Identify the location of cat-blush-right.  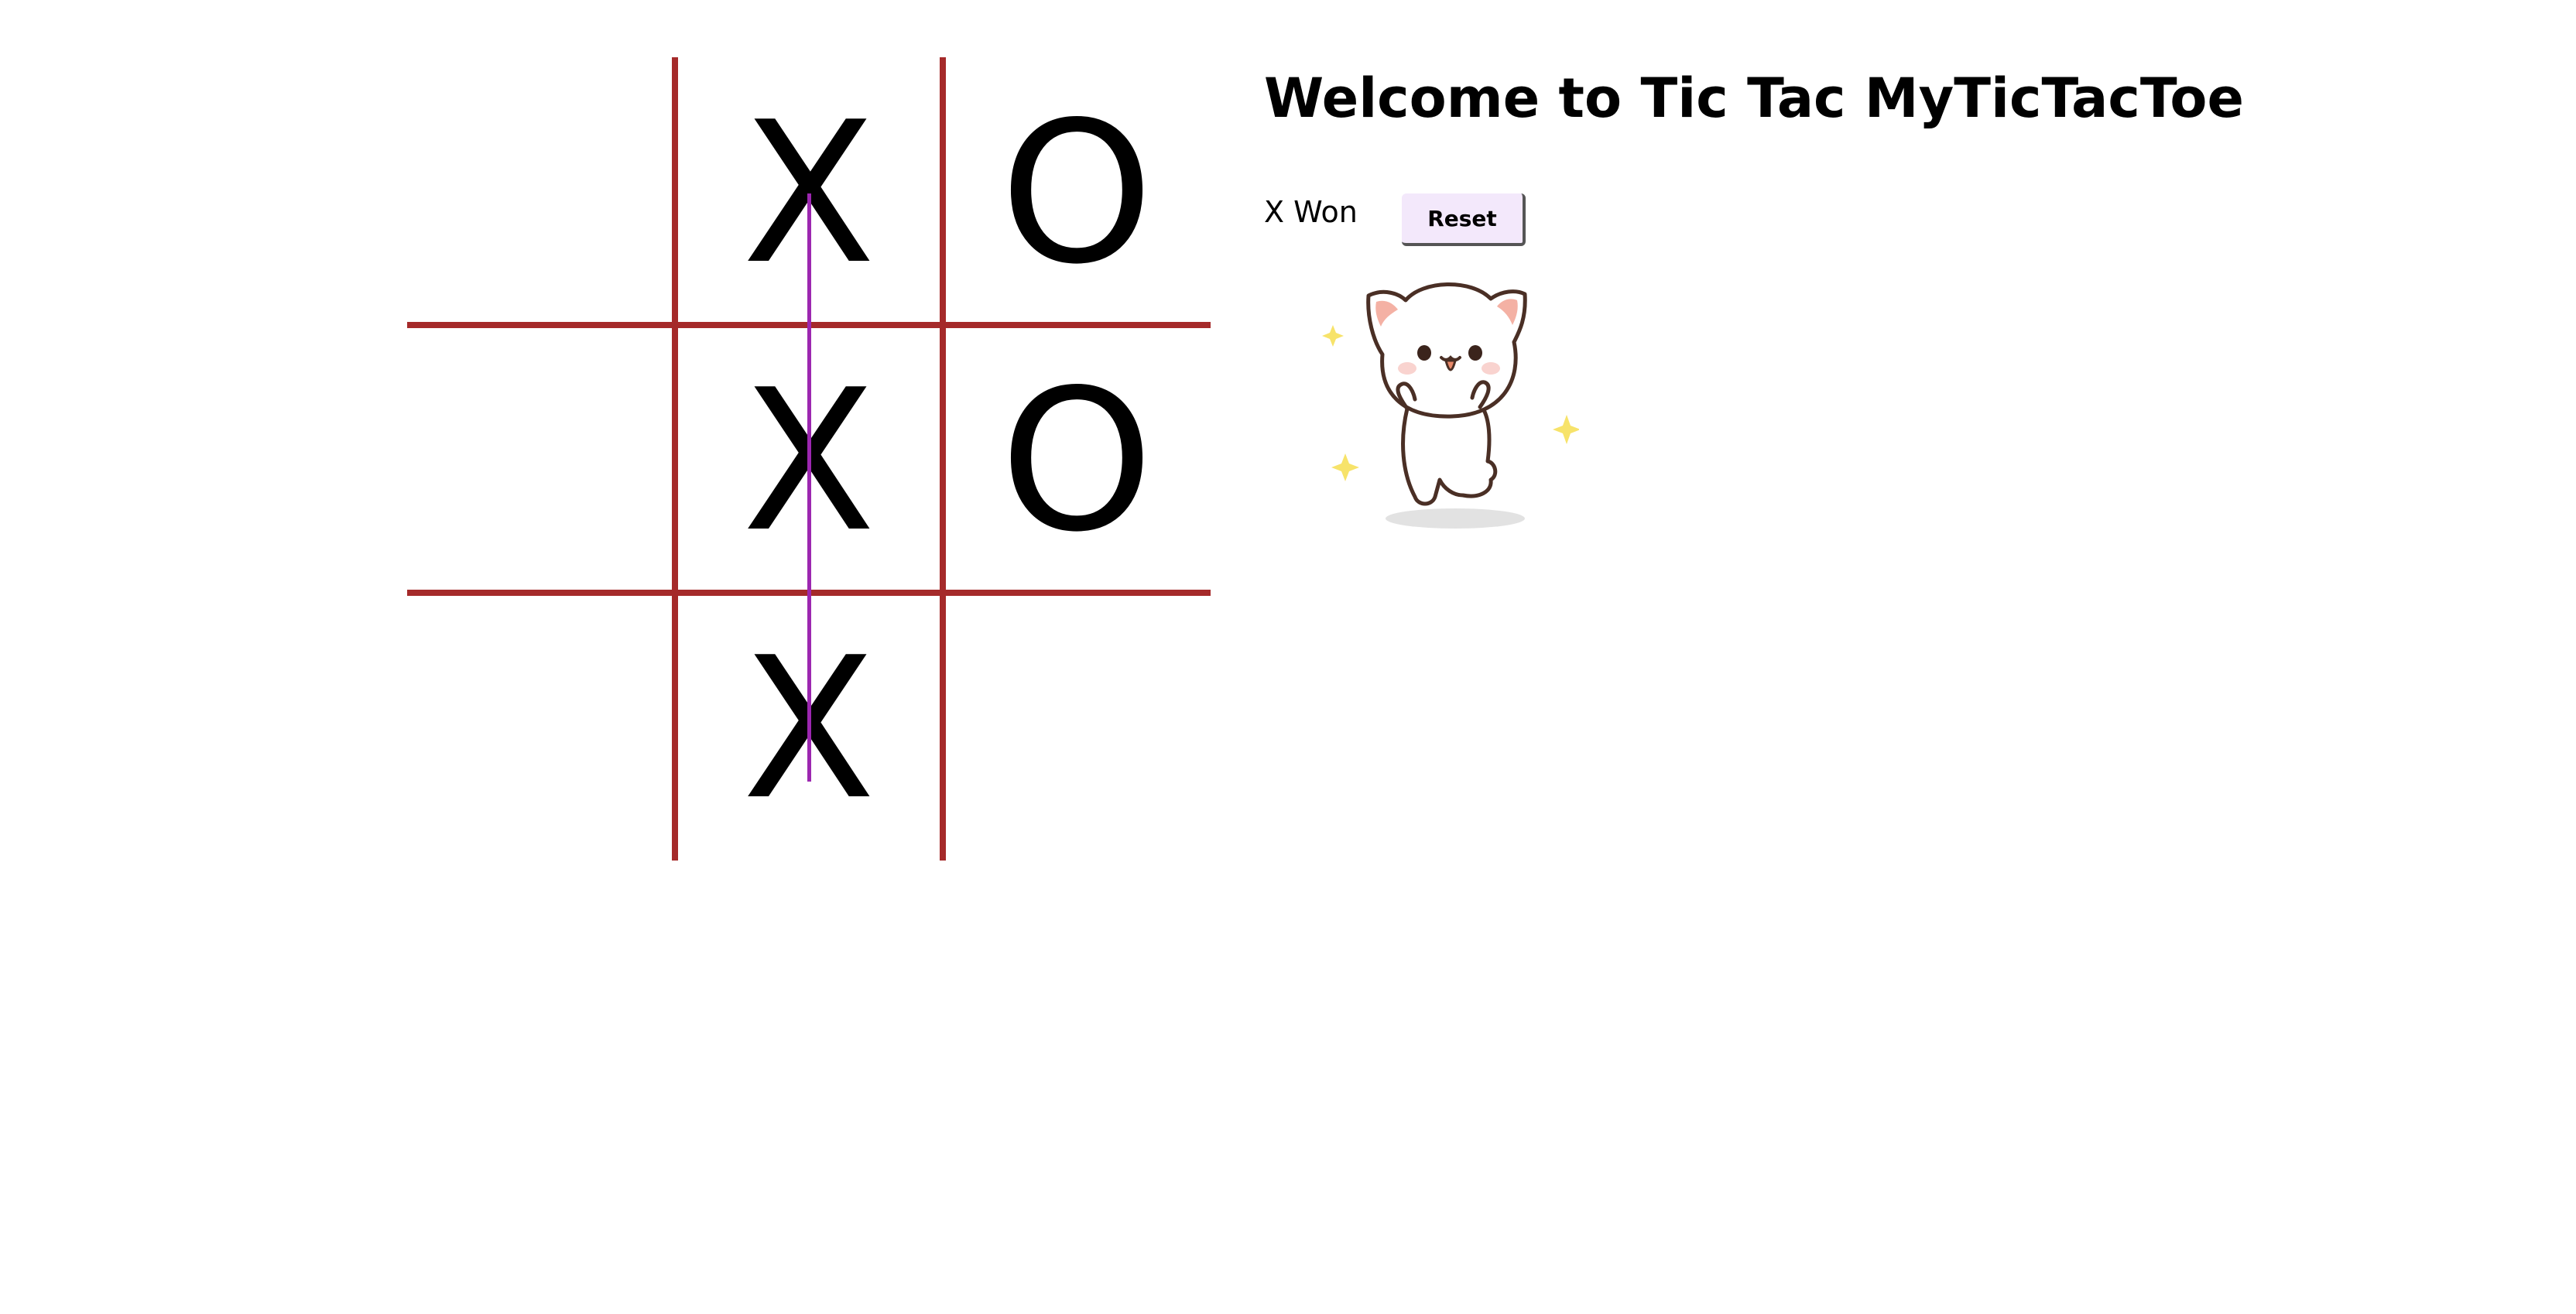
(1491, 368).